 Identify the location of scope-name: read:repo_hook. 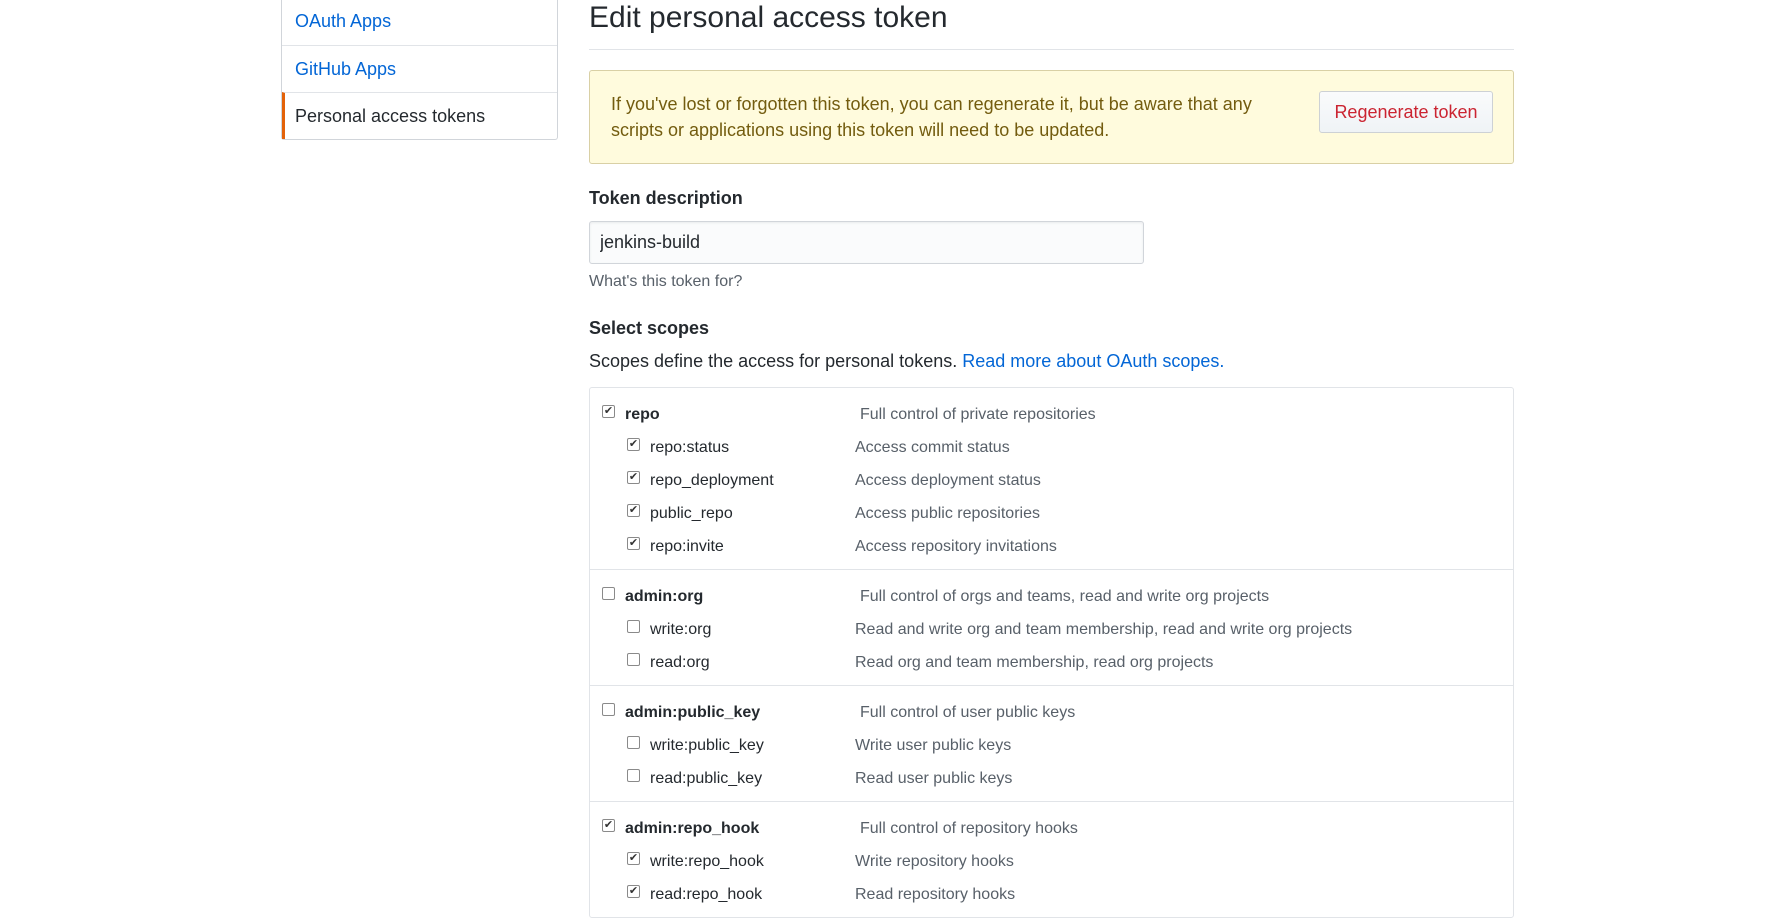
(706, 894).